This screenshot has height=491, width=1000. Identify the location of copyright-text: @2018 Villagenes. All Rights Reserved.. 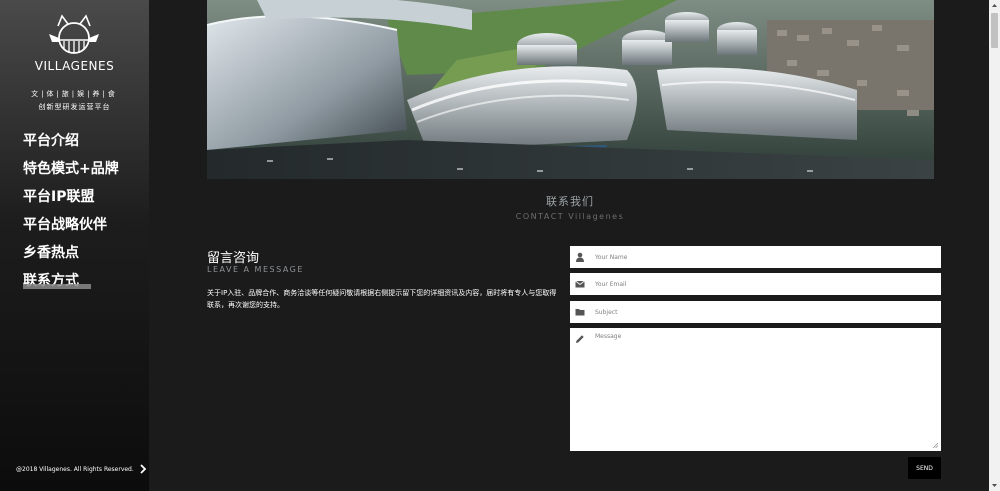
(75, 469).